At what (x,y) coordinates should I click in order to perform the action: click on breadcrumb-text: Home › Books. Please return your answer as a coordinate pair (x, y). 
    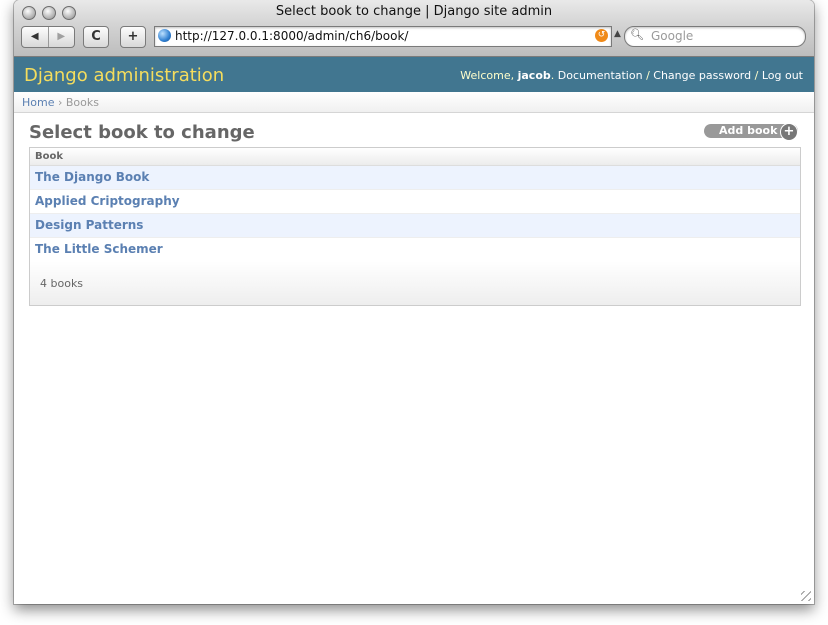
    Looking at the image, I should click on (60, 102).